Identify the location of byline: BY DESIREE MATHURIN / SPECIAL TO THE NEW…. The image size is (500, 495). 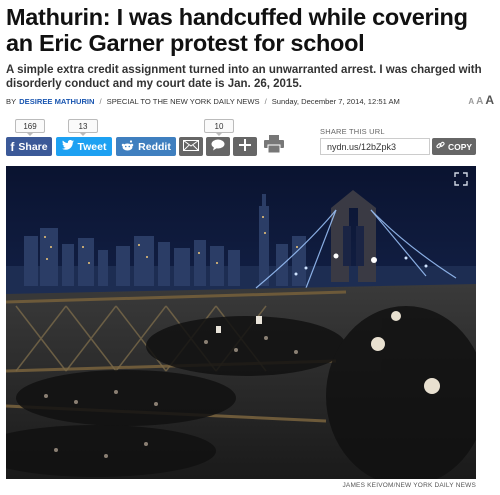
(250, 101).